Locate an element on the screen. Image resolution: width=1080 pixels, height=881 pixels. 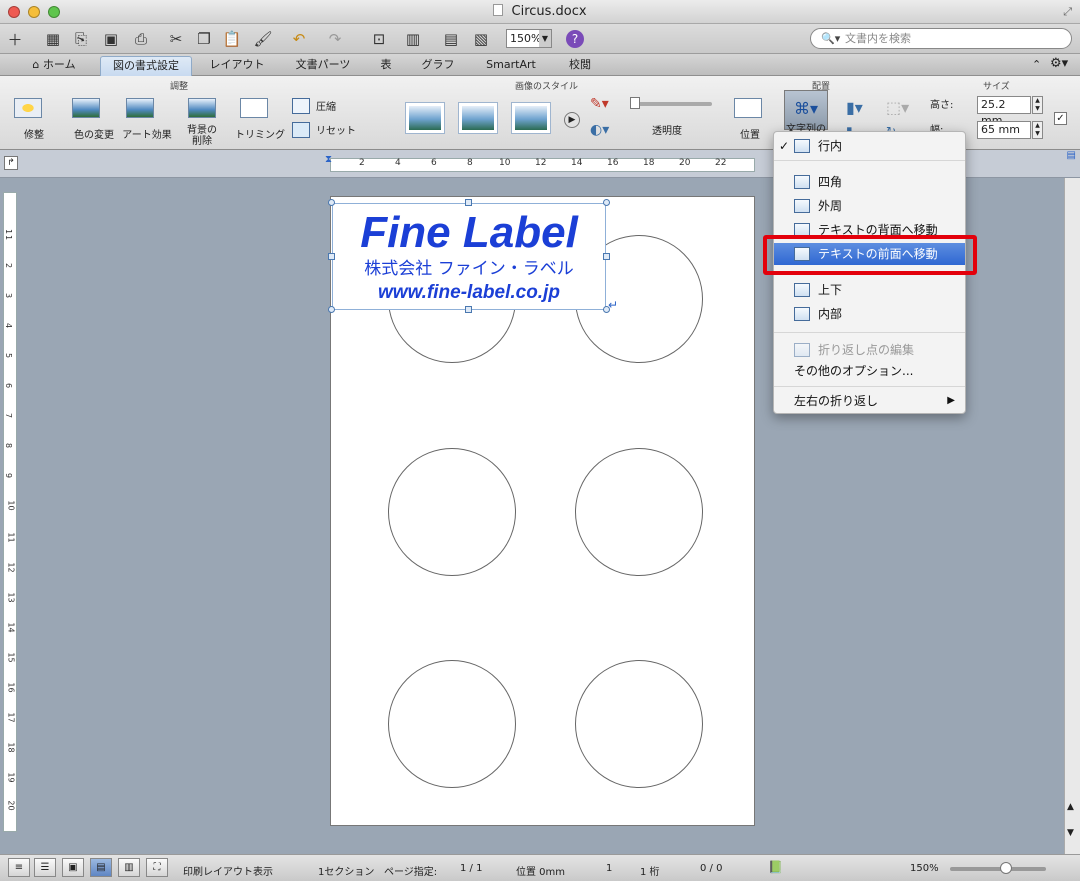
resize-handle-w is located at coordinates (331, 256).